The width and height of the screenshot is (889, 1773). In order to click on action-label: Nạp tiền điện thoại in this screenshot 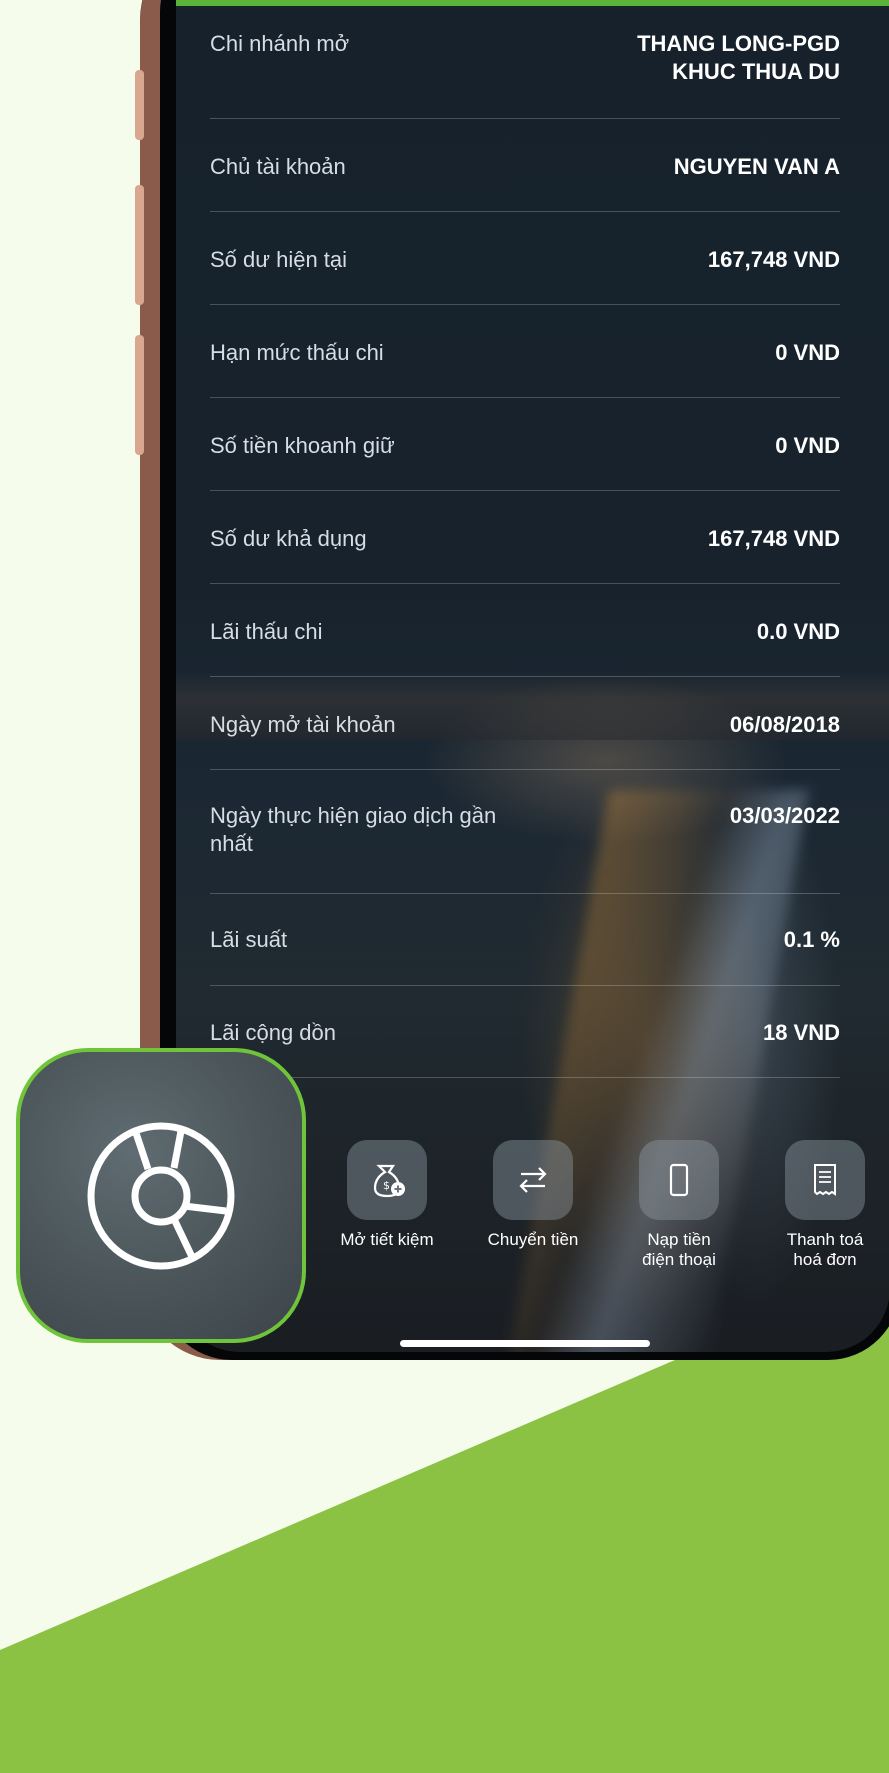, I will do `click(679, 1249)`.